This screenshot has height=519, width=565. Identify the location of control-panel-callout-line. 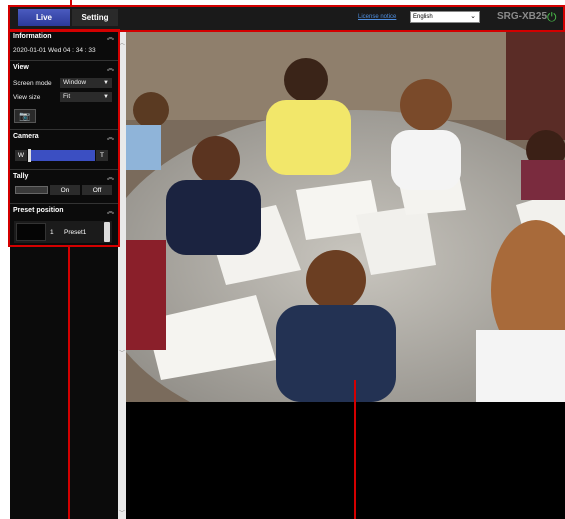
(69, 383).